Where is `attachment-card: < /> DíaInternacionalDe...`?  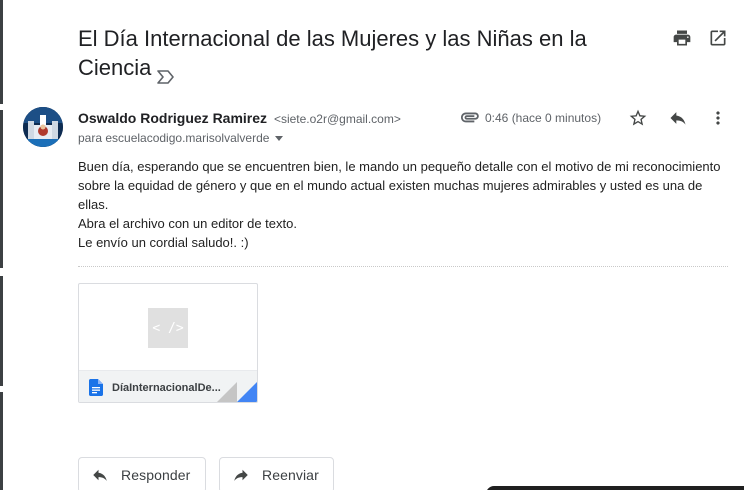
attachment-card: < /> DíaInternacionalDe... is located at coordinates (168, 343).